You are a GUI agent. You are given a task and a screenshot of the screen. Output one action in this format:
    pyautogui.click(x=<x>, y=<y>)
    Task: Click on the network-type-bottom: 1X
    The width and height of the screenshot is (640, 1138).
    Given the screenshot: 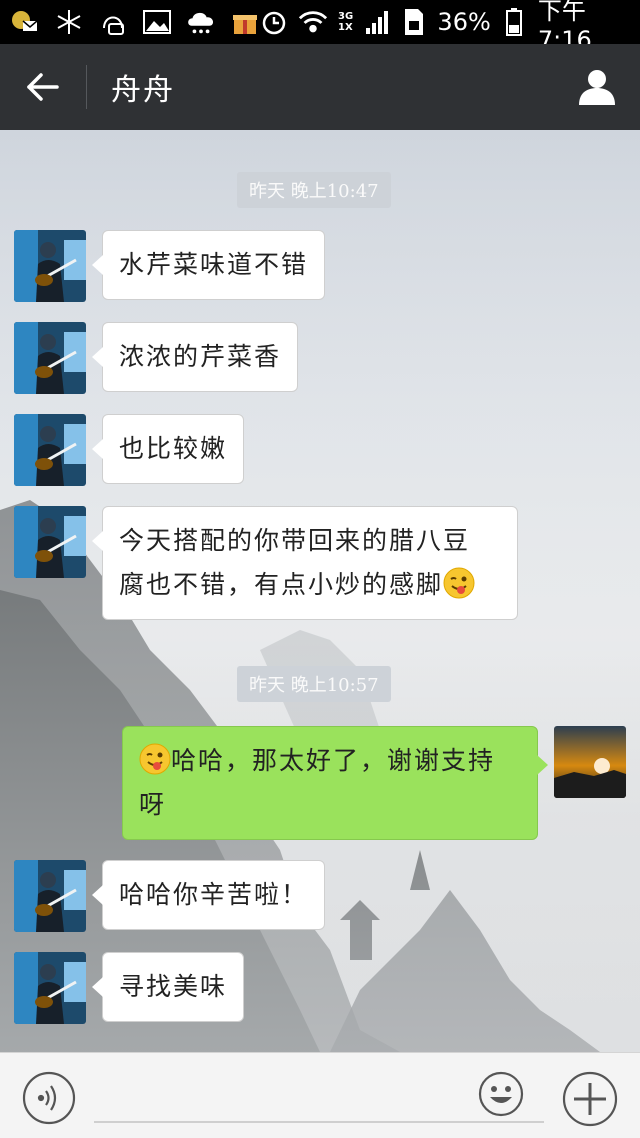 What is the action you would take?
    pyautogui.click(x=345, y=27)
    